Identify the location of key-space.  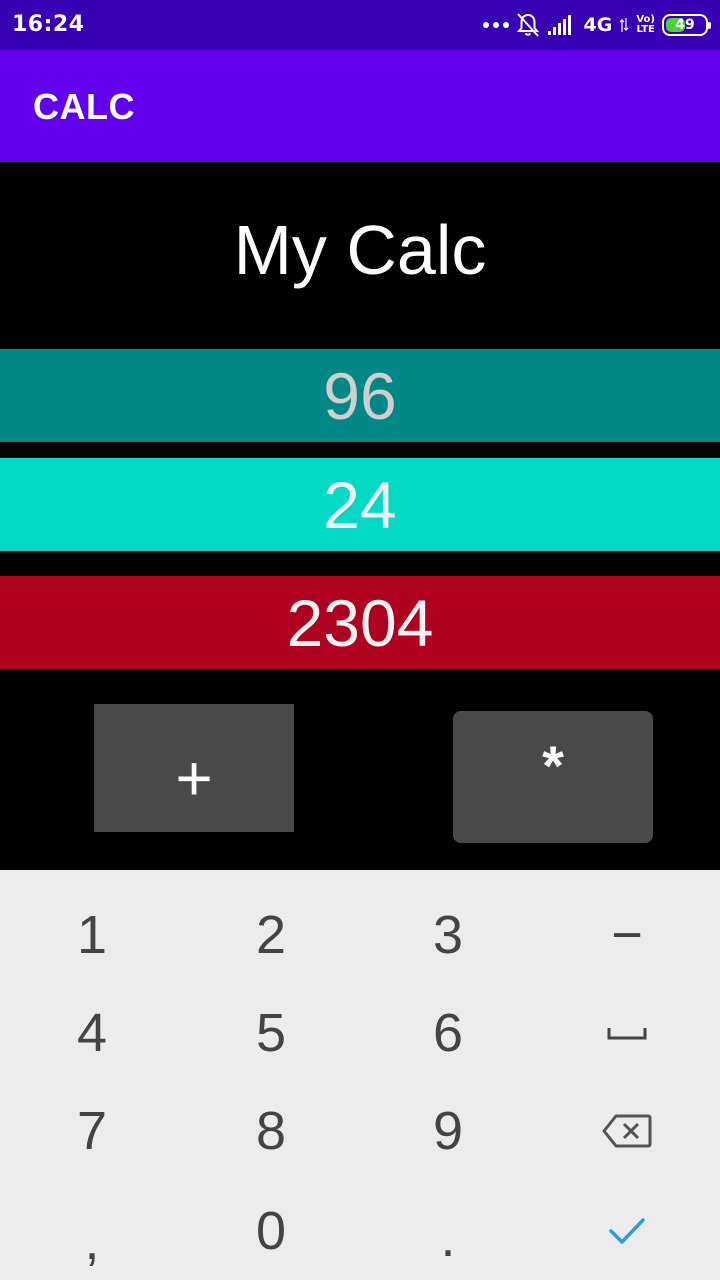
(627, 1033).